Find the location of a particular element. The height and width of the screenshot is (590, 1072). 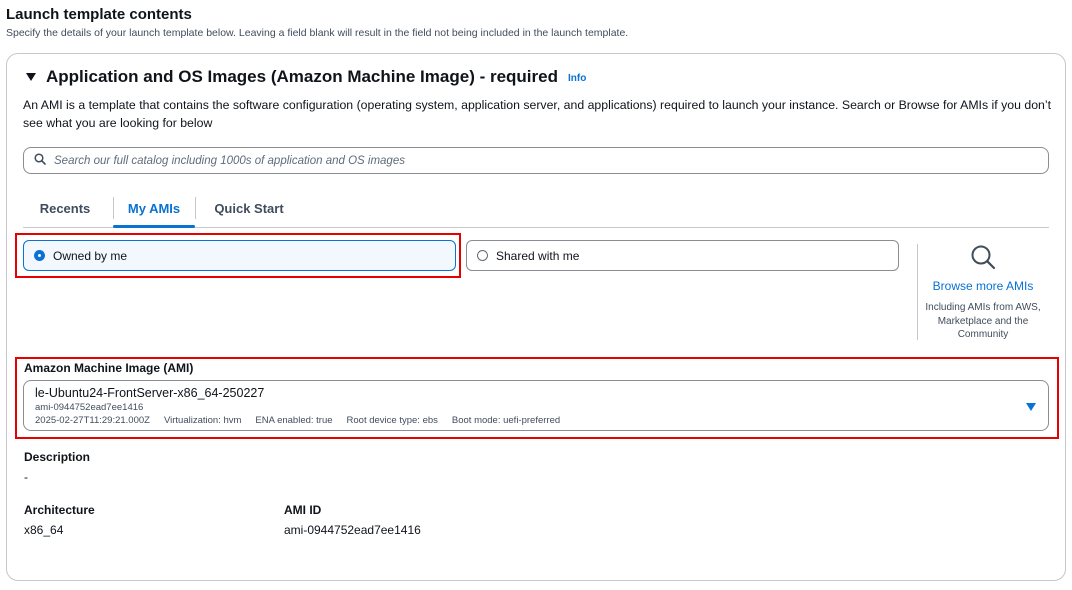

page-title: Launch template contents is located at coordinates (99, 14).